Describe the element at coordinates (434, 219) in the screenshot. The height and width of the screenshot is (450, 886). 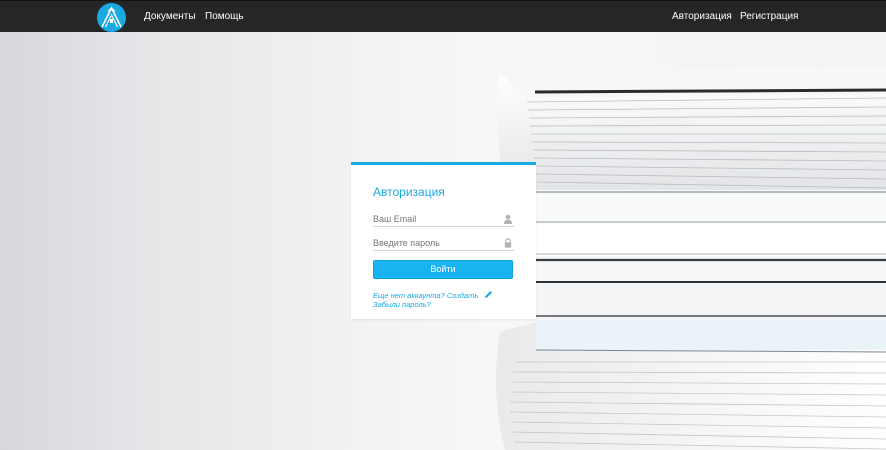
I see `email-input` at that location.